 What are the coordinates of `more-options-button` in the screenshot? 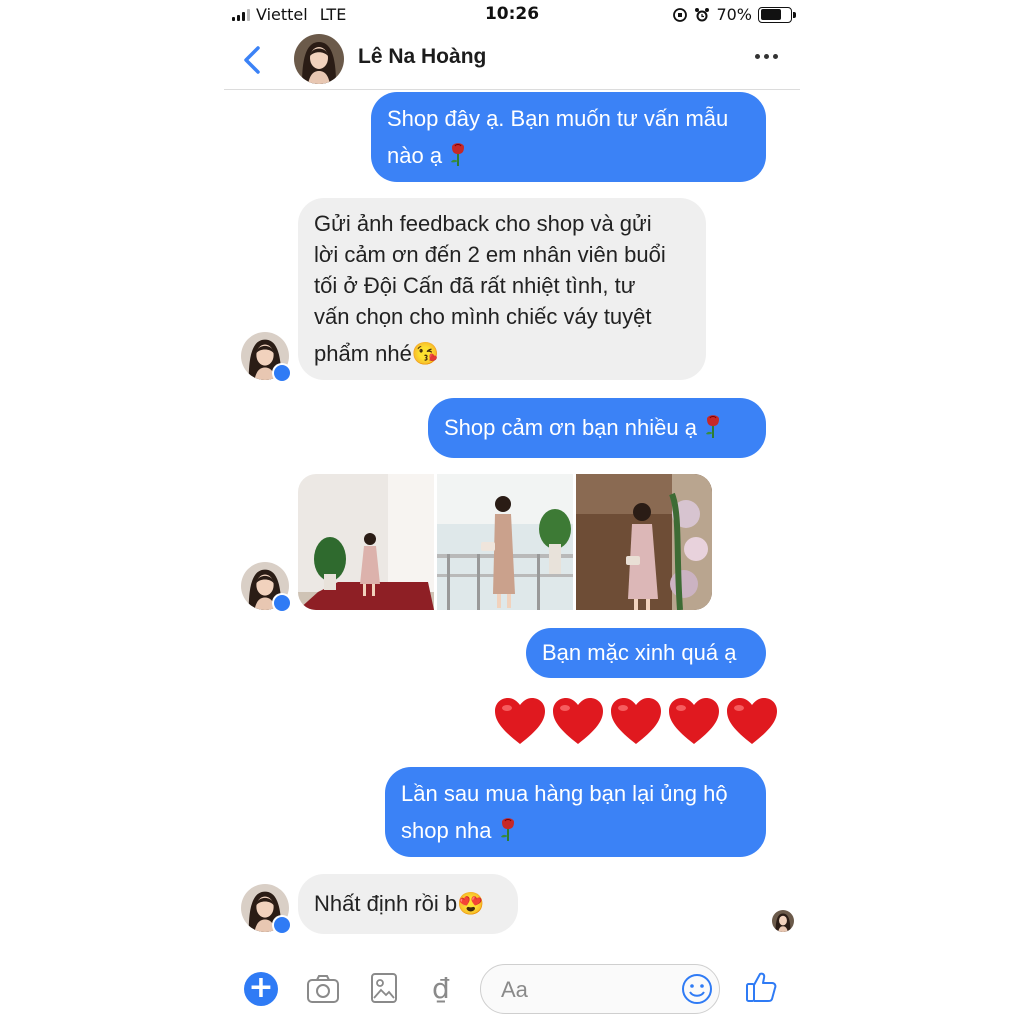 It's located at (766, 56).